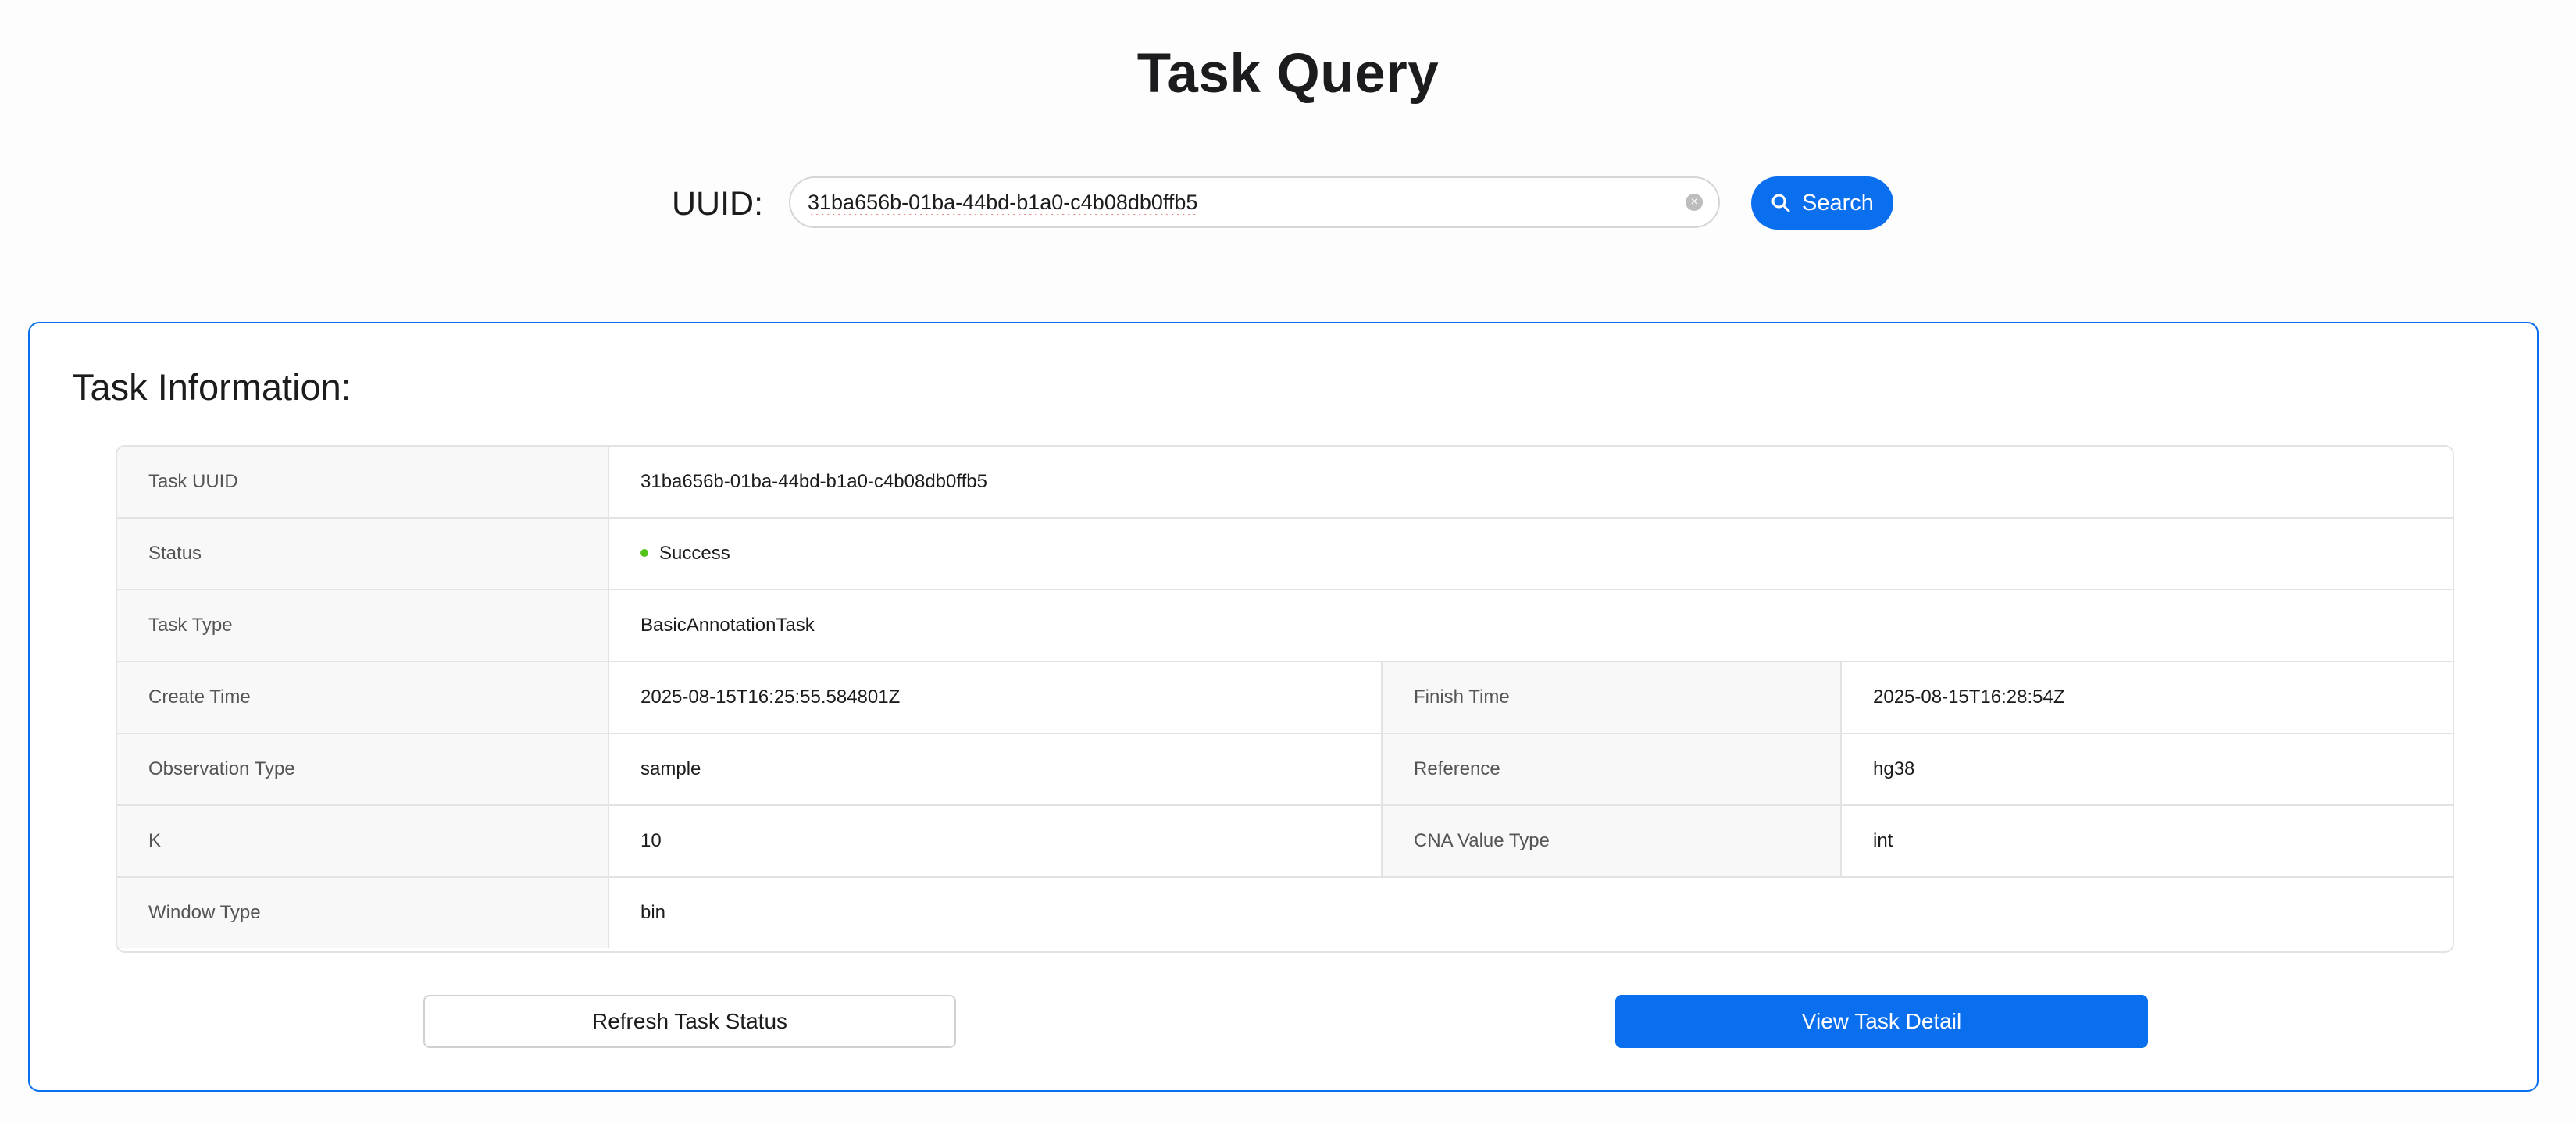  What do you see at coordinates (1612, 697) in the screenshot?
I see `finish-time-label: Finish Time` at bounding box center [1612, 697].